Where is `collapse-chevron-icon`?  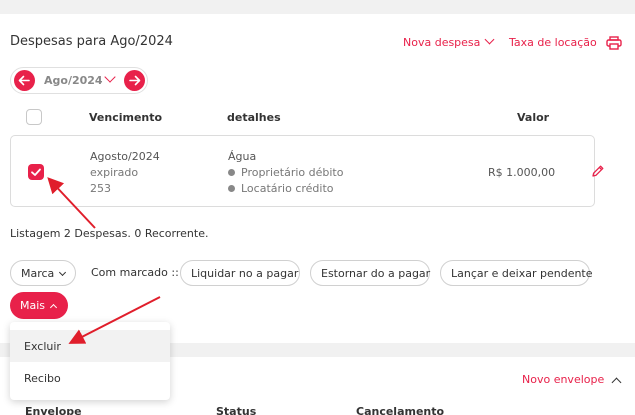
collapse-chevron-icon is located at coordinates (616, 382).